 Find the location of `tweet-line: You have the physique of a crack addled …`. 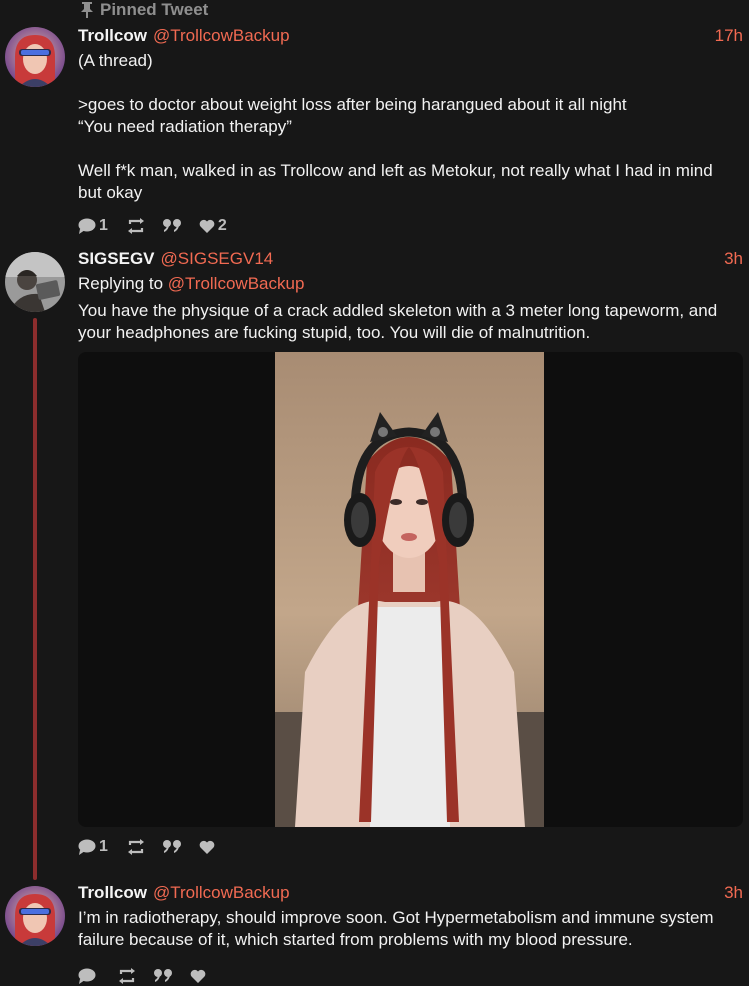

tweet-line: You have the physique of a crack addled … is located at coordinates (398, 310).